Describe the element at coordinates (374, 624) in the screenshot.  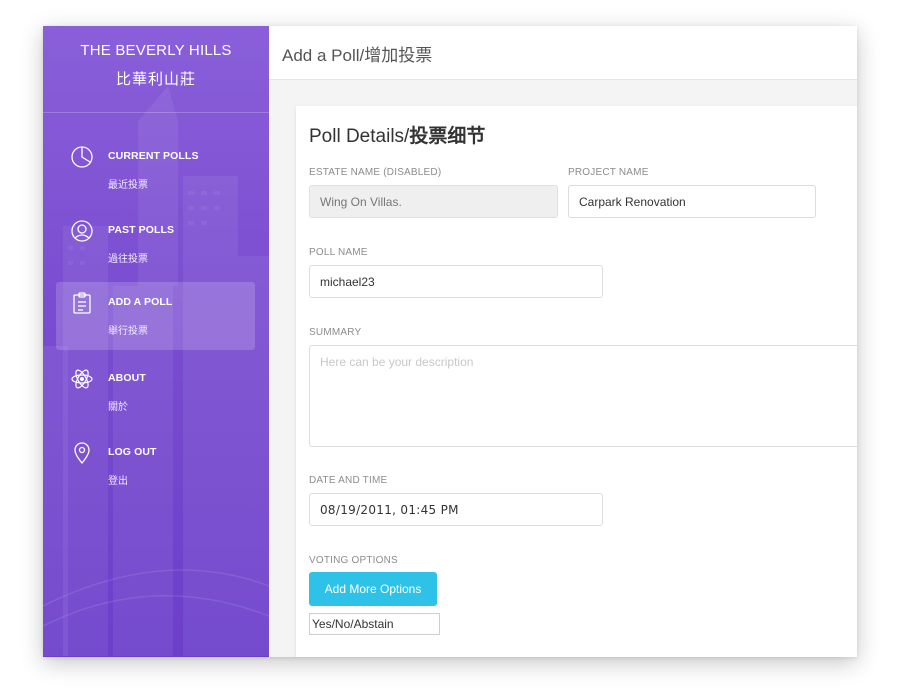
I see `voting-option-field: Yes/No/Abstain` at that location.